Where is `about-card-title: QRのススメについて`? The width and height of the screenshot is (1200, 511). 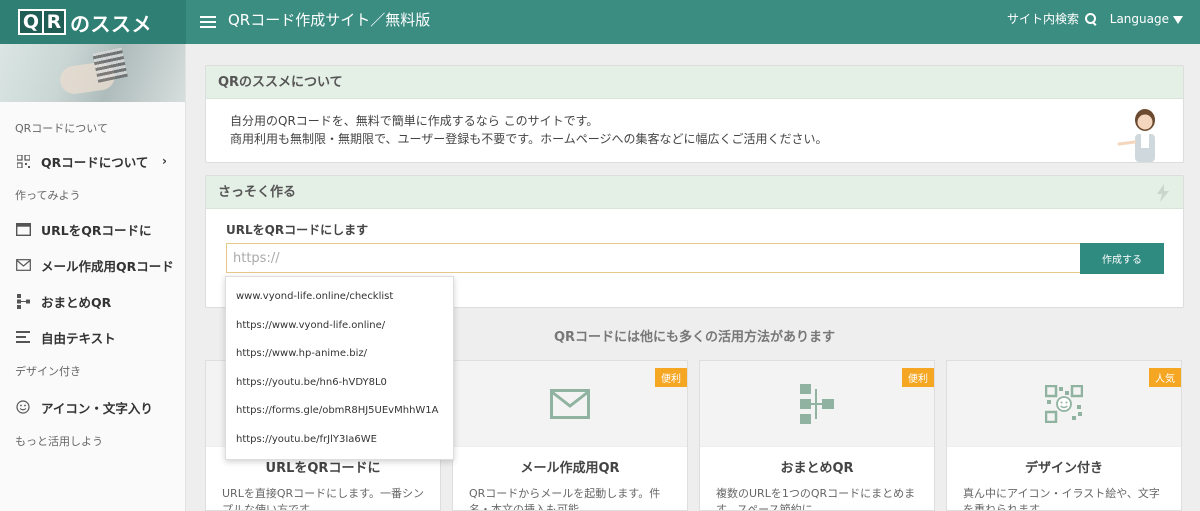 about-card-title: QRのススメについて is located at coordinates (694, 82).